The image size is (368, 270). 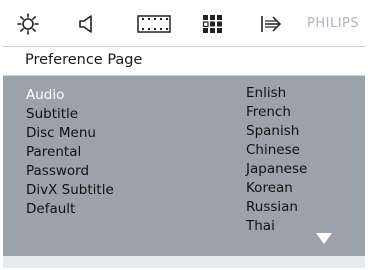 I want to click on option-korean: Korean, so click(x=276, y=188).